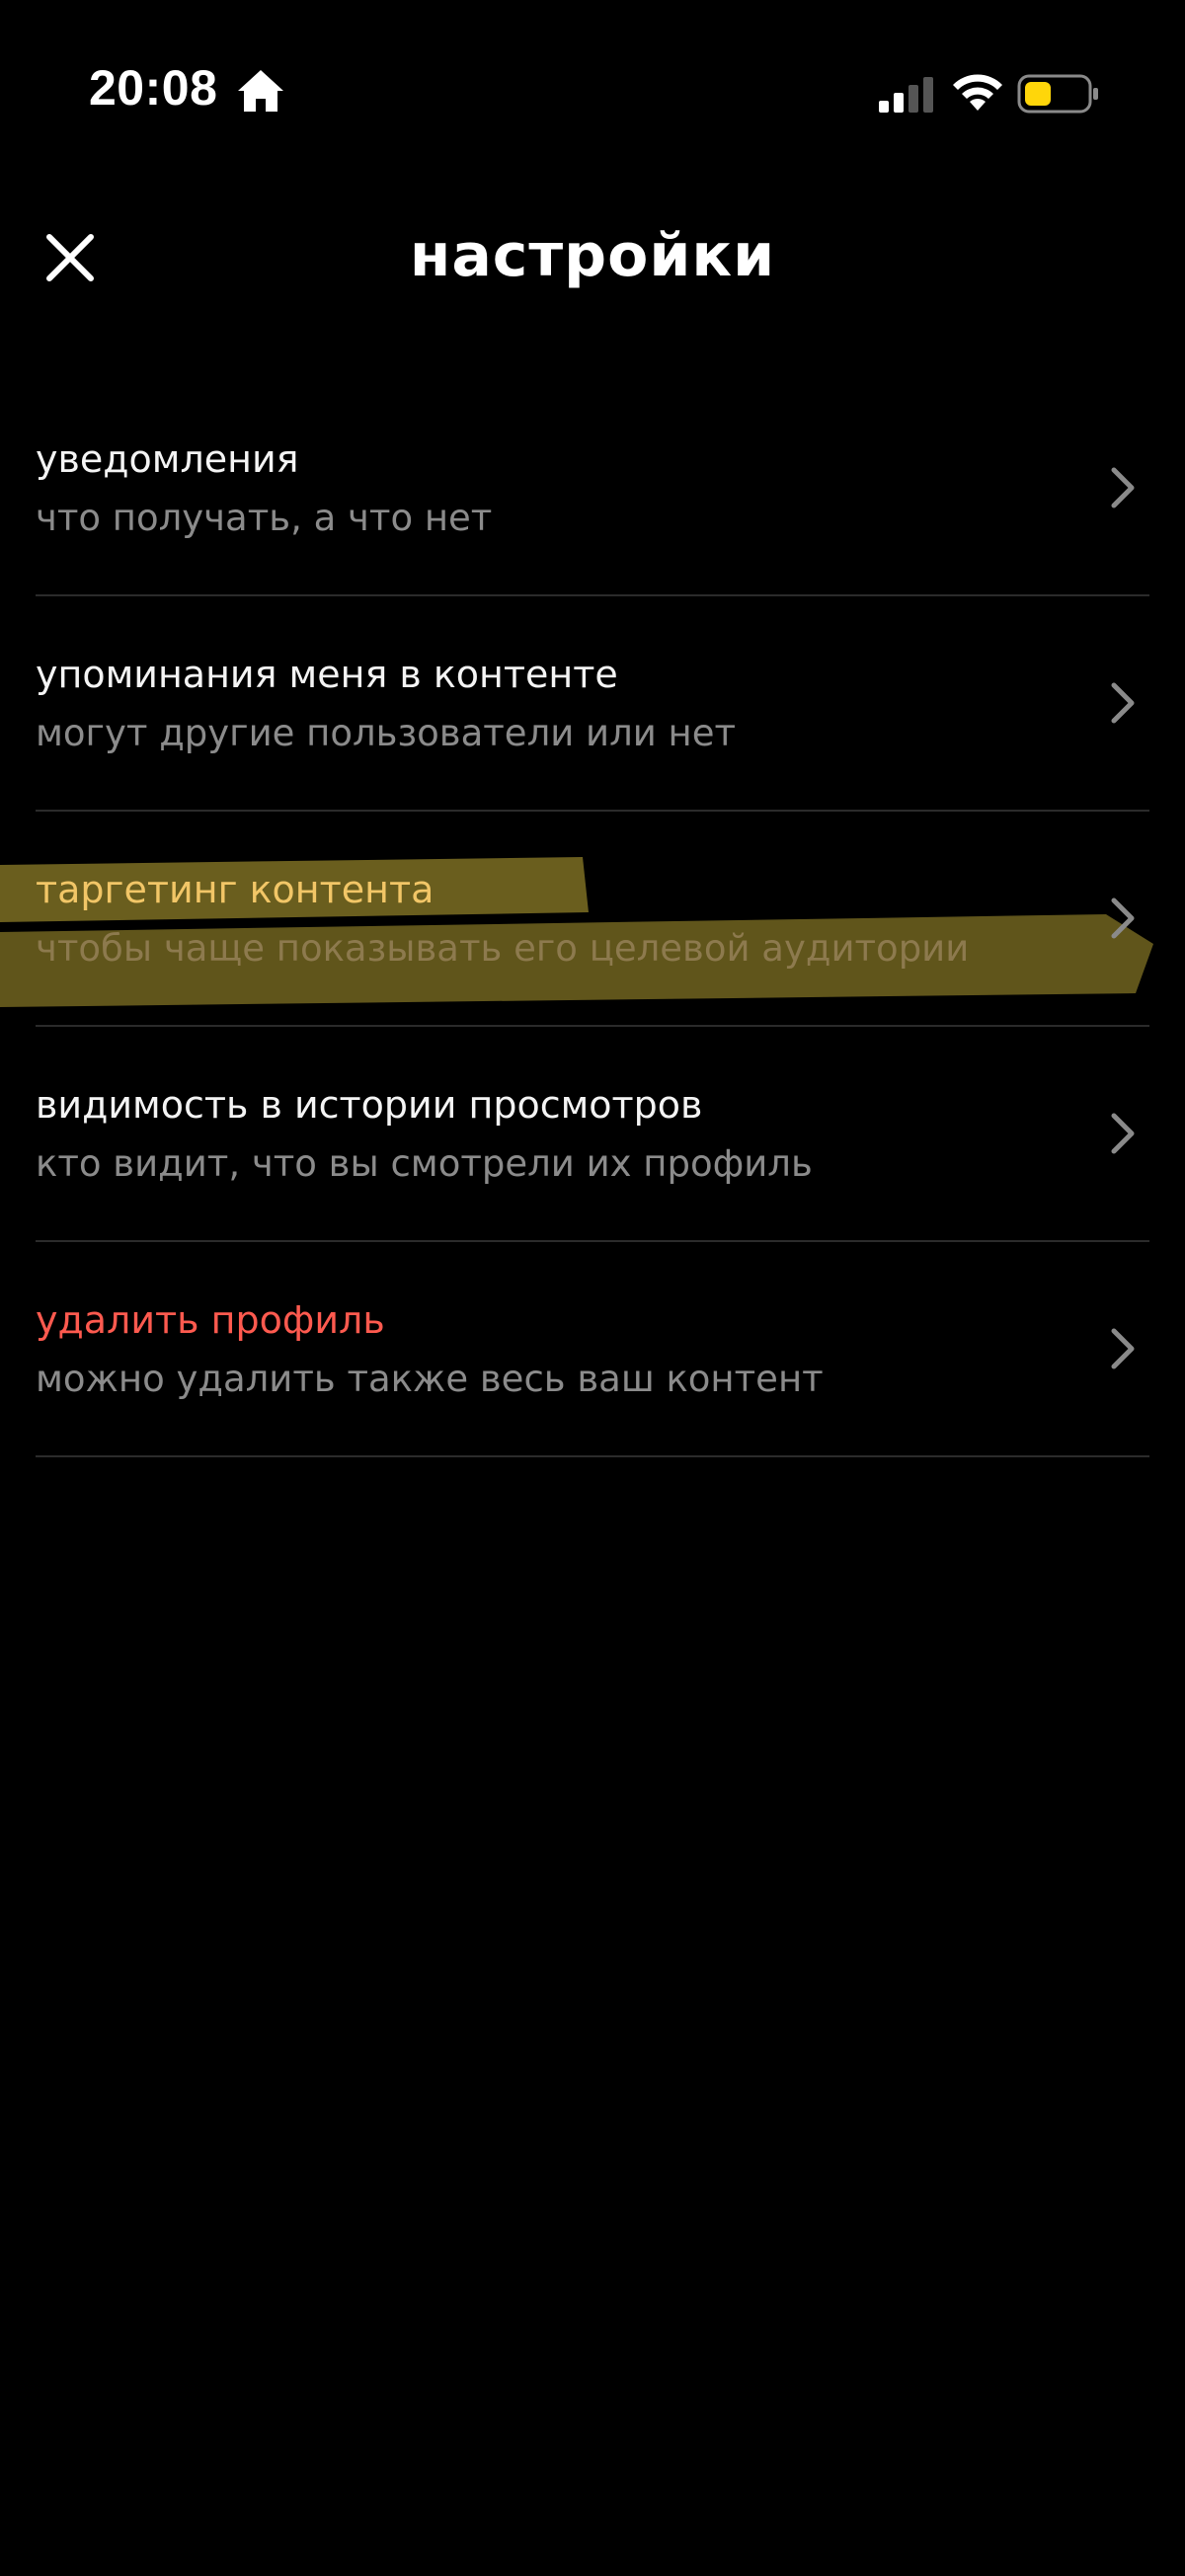 The width and height of the screenshot is (1185, 2576). I want to click on cellular-signal-icon, so click(906, 95).